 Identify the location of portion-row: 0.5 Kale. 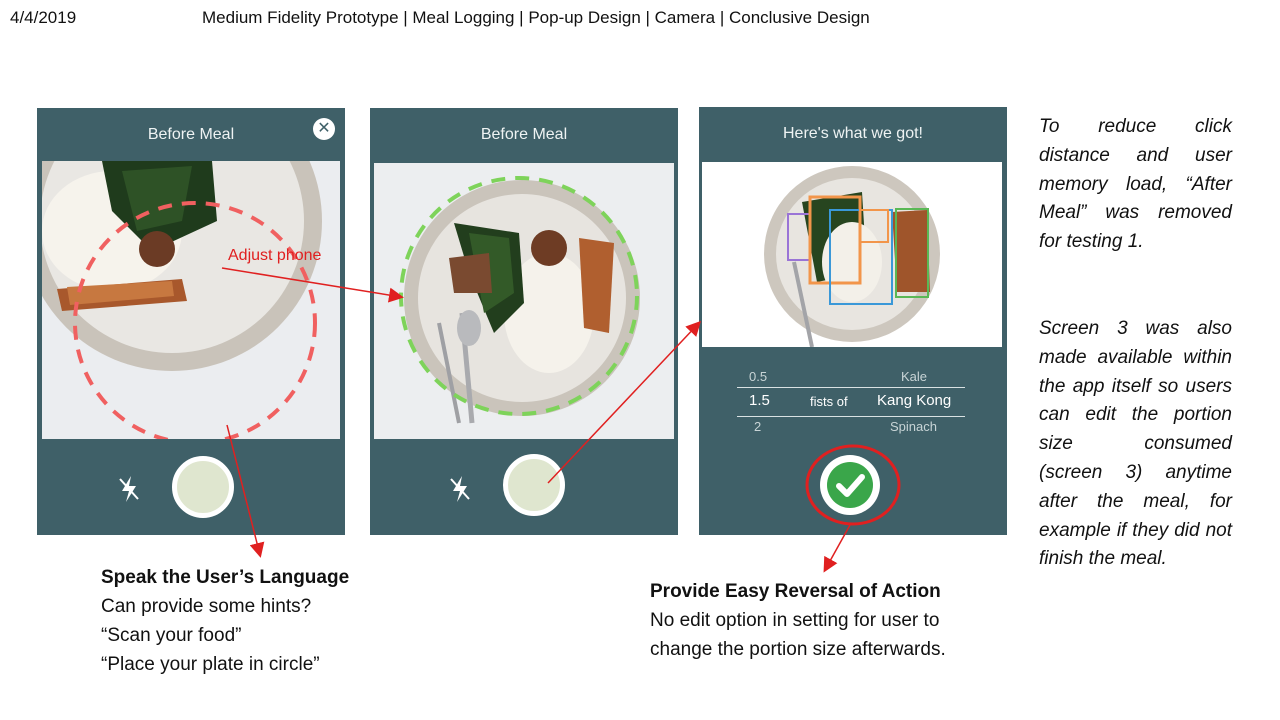
(854, 376).